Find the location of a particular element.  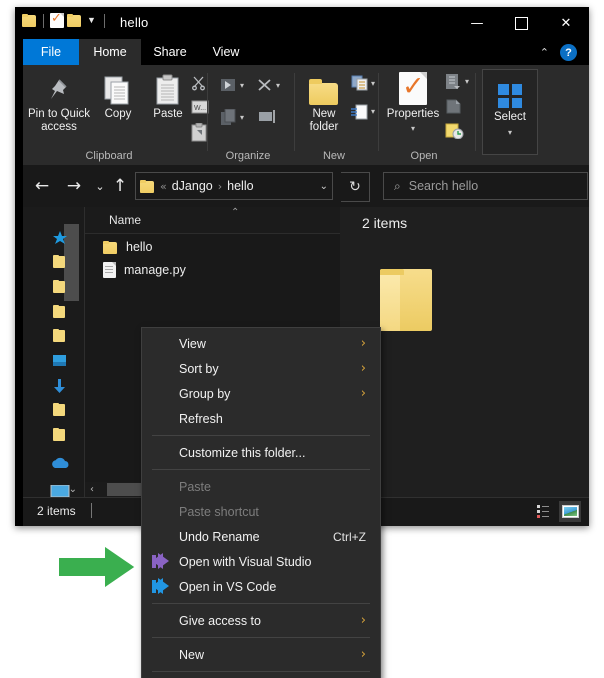

copy-to-icon is located at coordinates (228, 117).